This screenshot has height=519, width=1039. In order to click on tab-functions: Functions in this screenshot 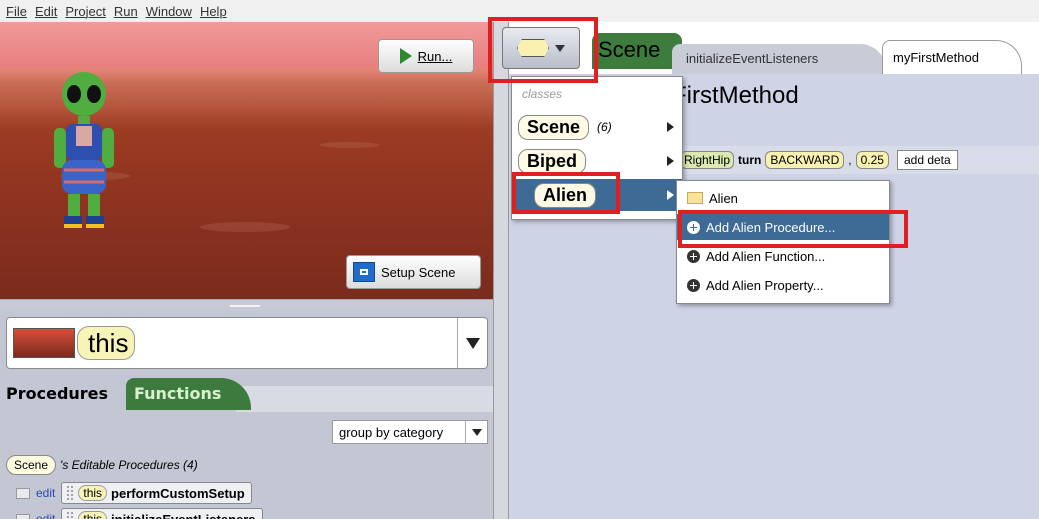, I will do `click(189, 394)`.